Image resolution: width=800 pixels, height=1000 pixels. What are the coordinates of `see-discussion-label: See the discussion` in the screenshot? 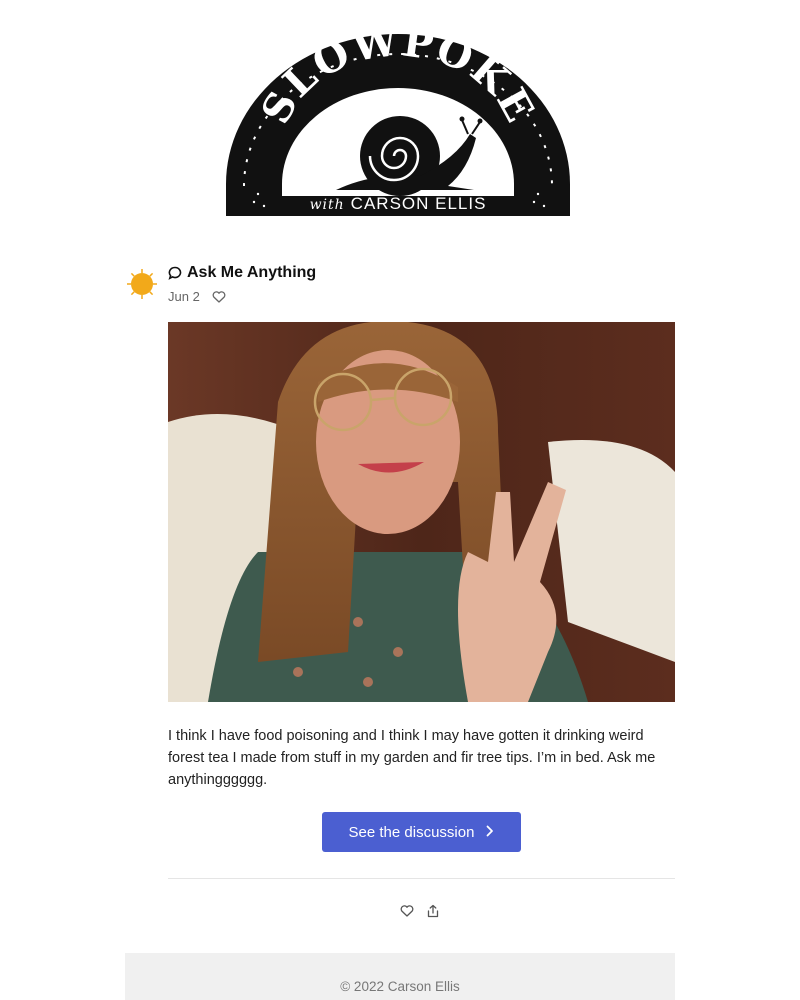 It's located at (411, 832).